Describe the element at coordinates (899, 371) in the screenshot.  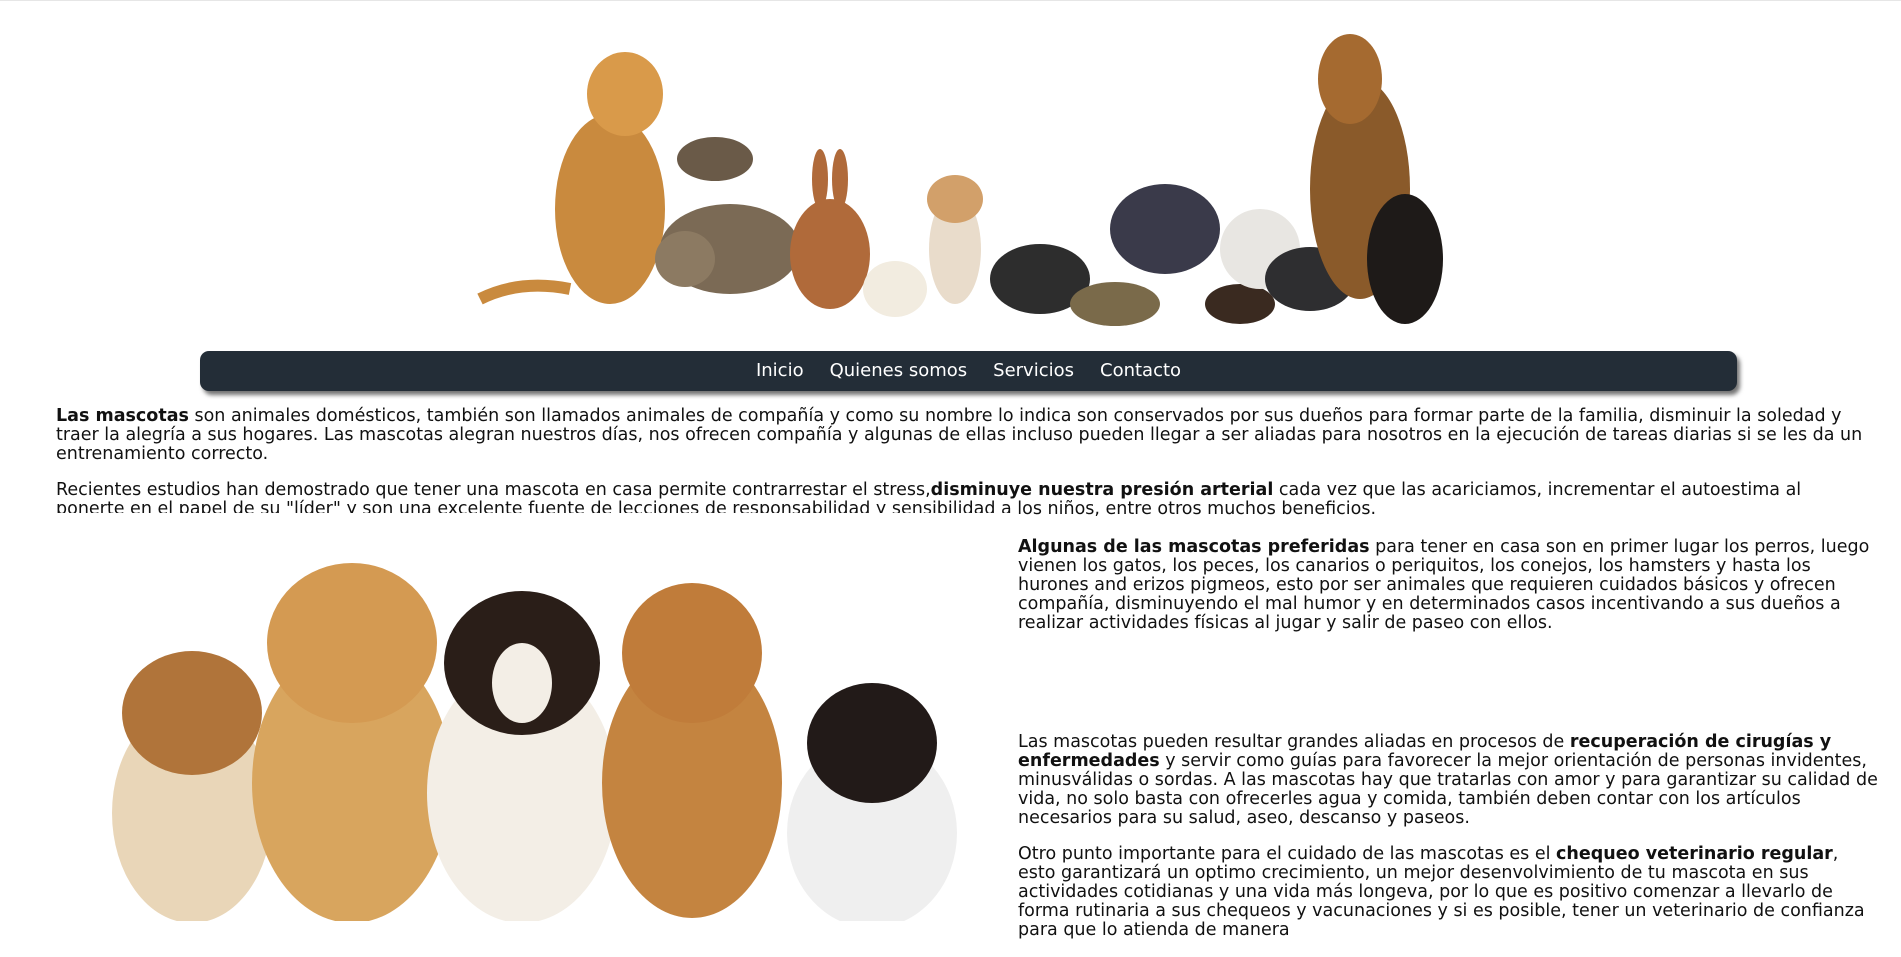
I see `nav-link-quienes-somos: Quienes somos` at that location.